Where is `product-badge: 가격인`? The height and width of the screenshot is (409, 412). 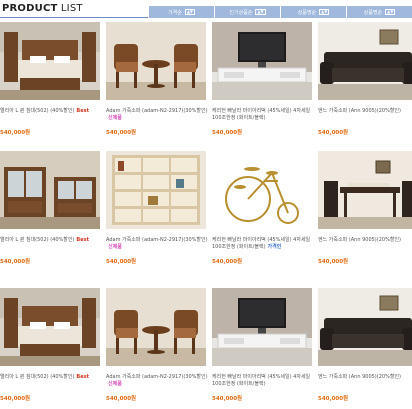 product-badge: 가격인 is located at coordinates (274, 247).